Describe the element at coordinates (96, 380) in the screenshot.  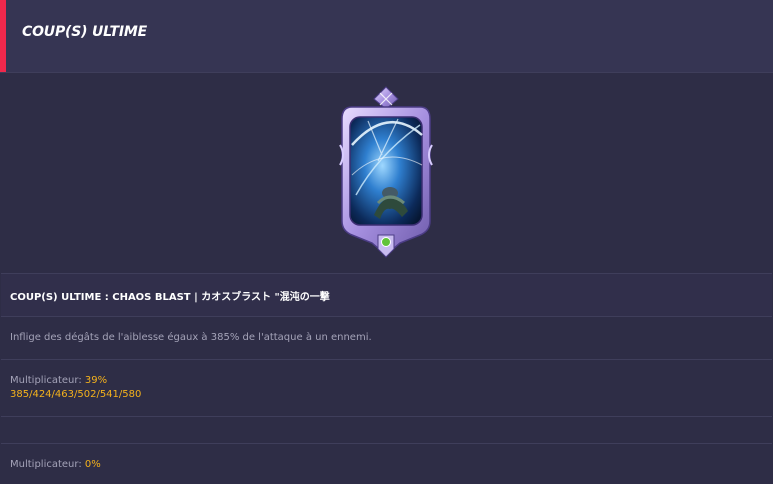
I see `multiplier-1-value: 39%` at that location.